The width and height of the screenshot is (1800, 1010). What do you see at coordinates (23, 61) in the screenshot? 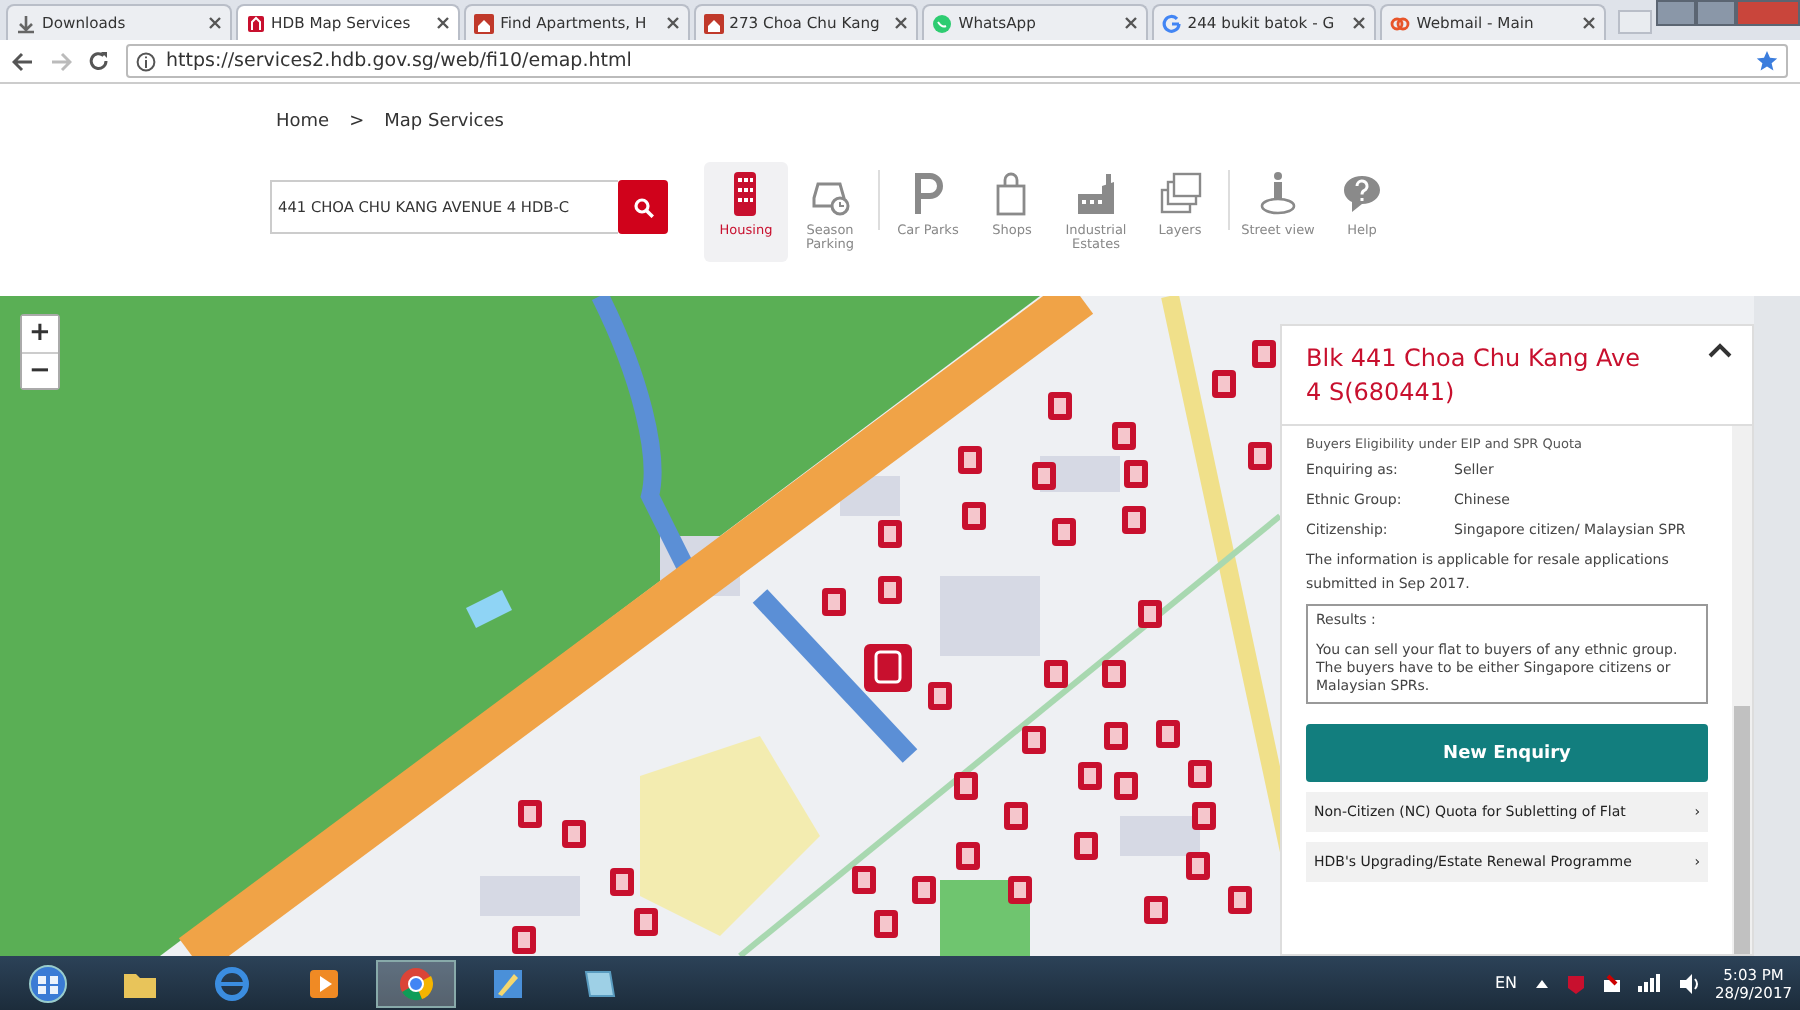
I see `back-icon` at bounding box center [23, 61].